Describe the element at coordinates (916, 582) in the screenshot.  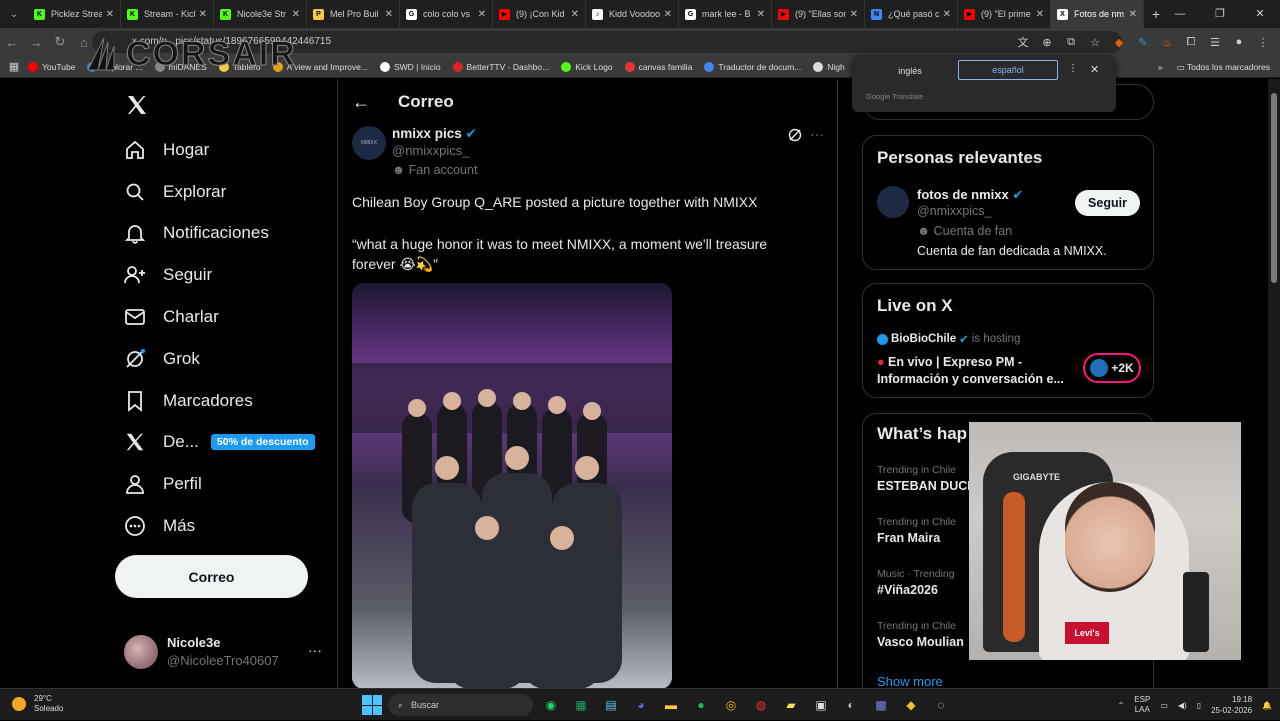
I see `trend-item: Music · Trending #Viña2026` at that location.